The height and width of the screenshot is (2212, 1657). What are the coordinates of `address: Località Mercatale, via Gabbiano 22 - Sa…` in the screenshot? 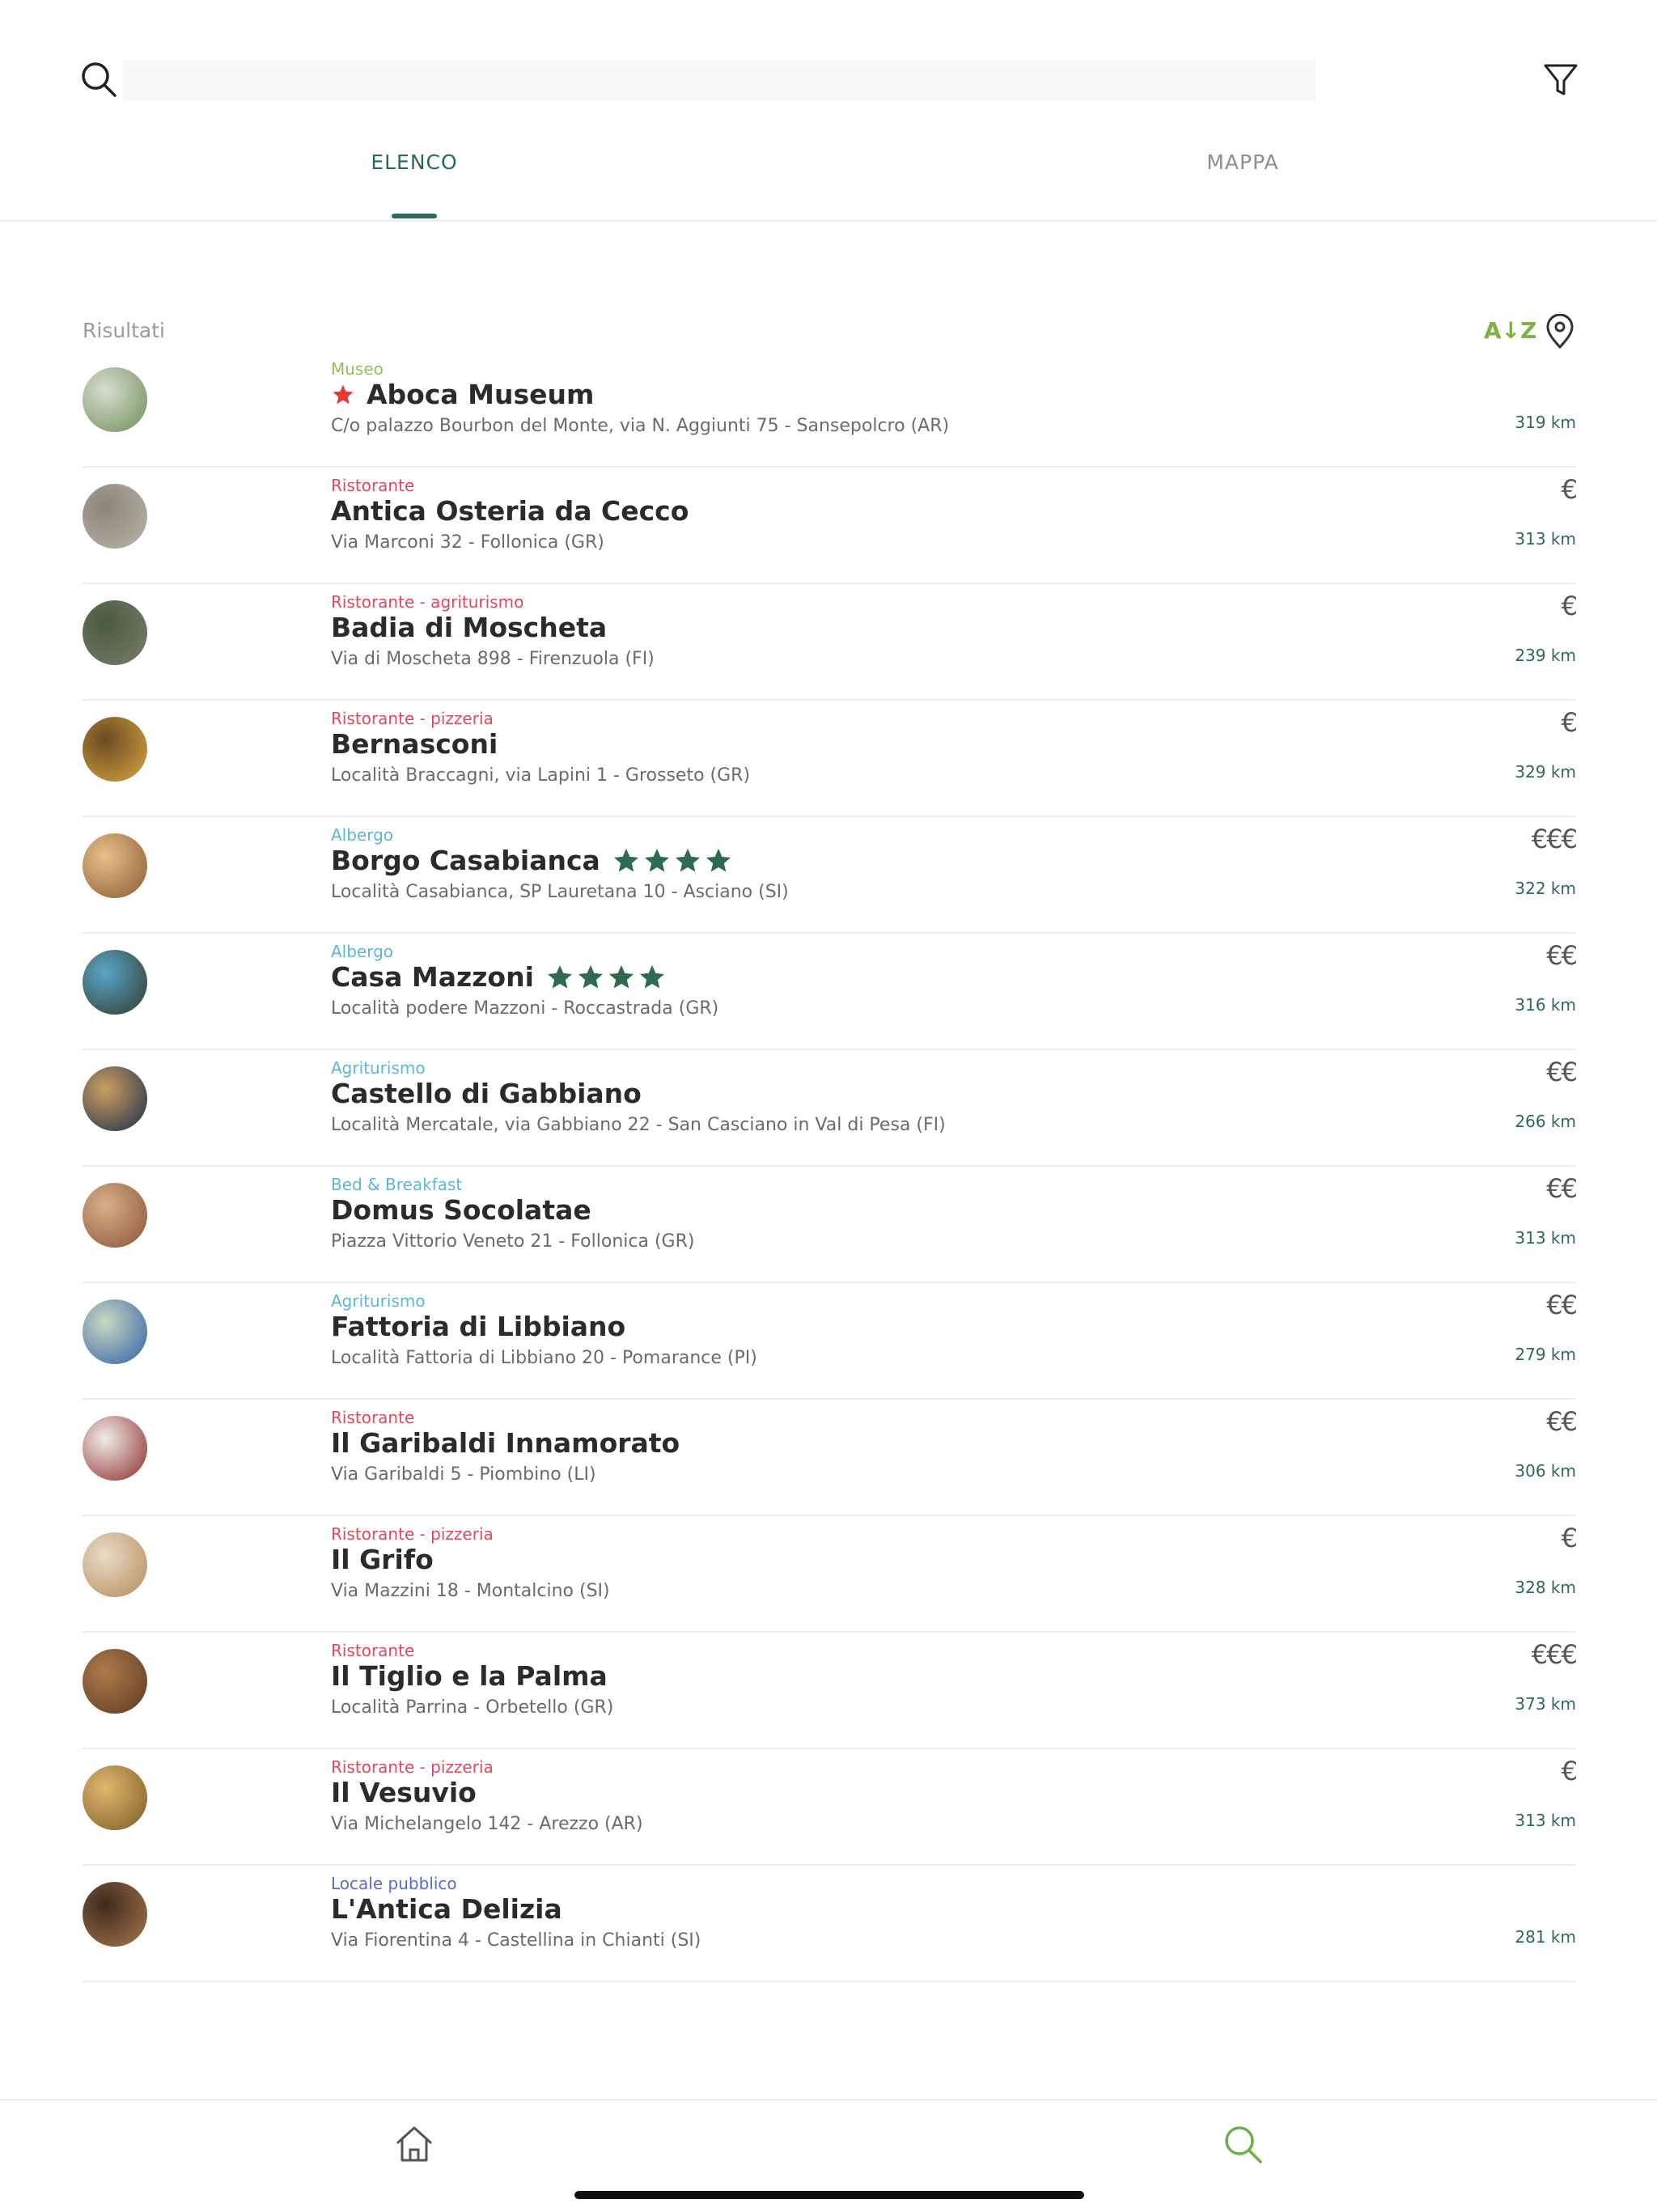 It's located at (638, 1125).